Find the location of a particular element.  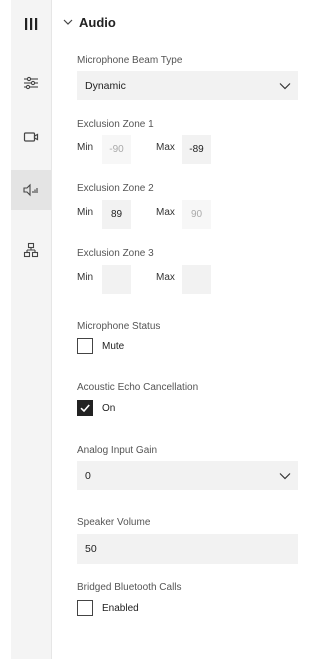

zone3-min-label: Min is located at coordinates (85, 277).